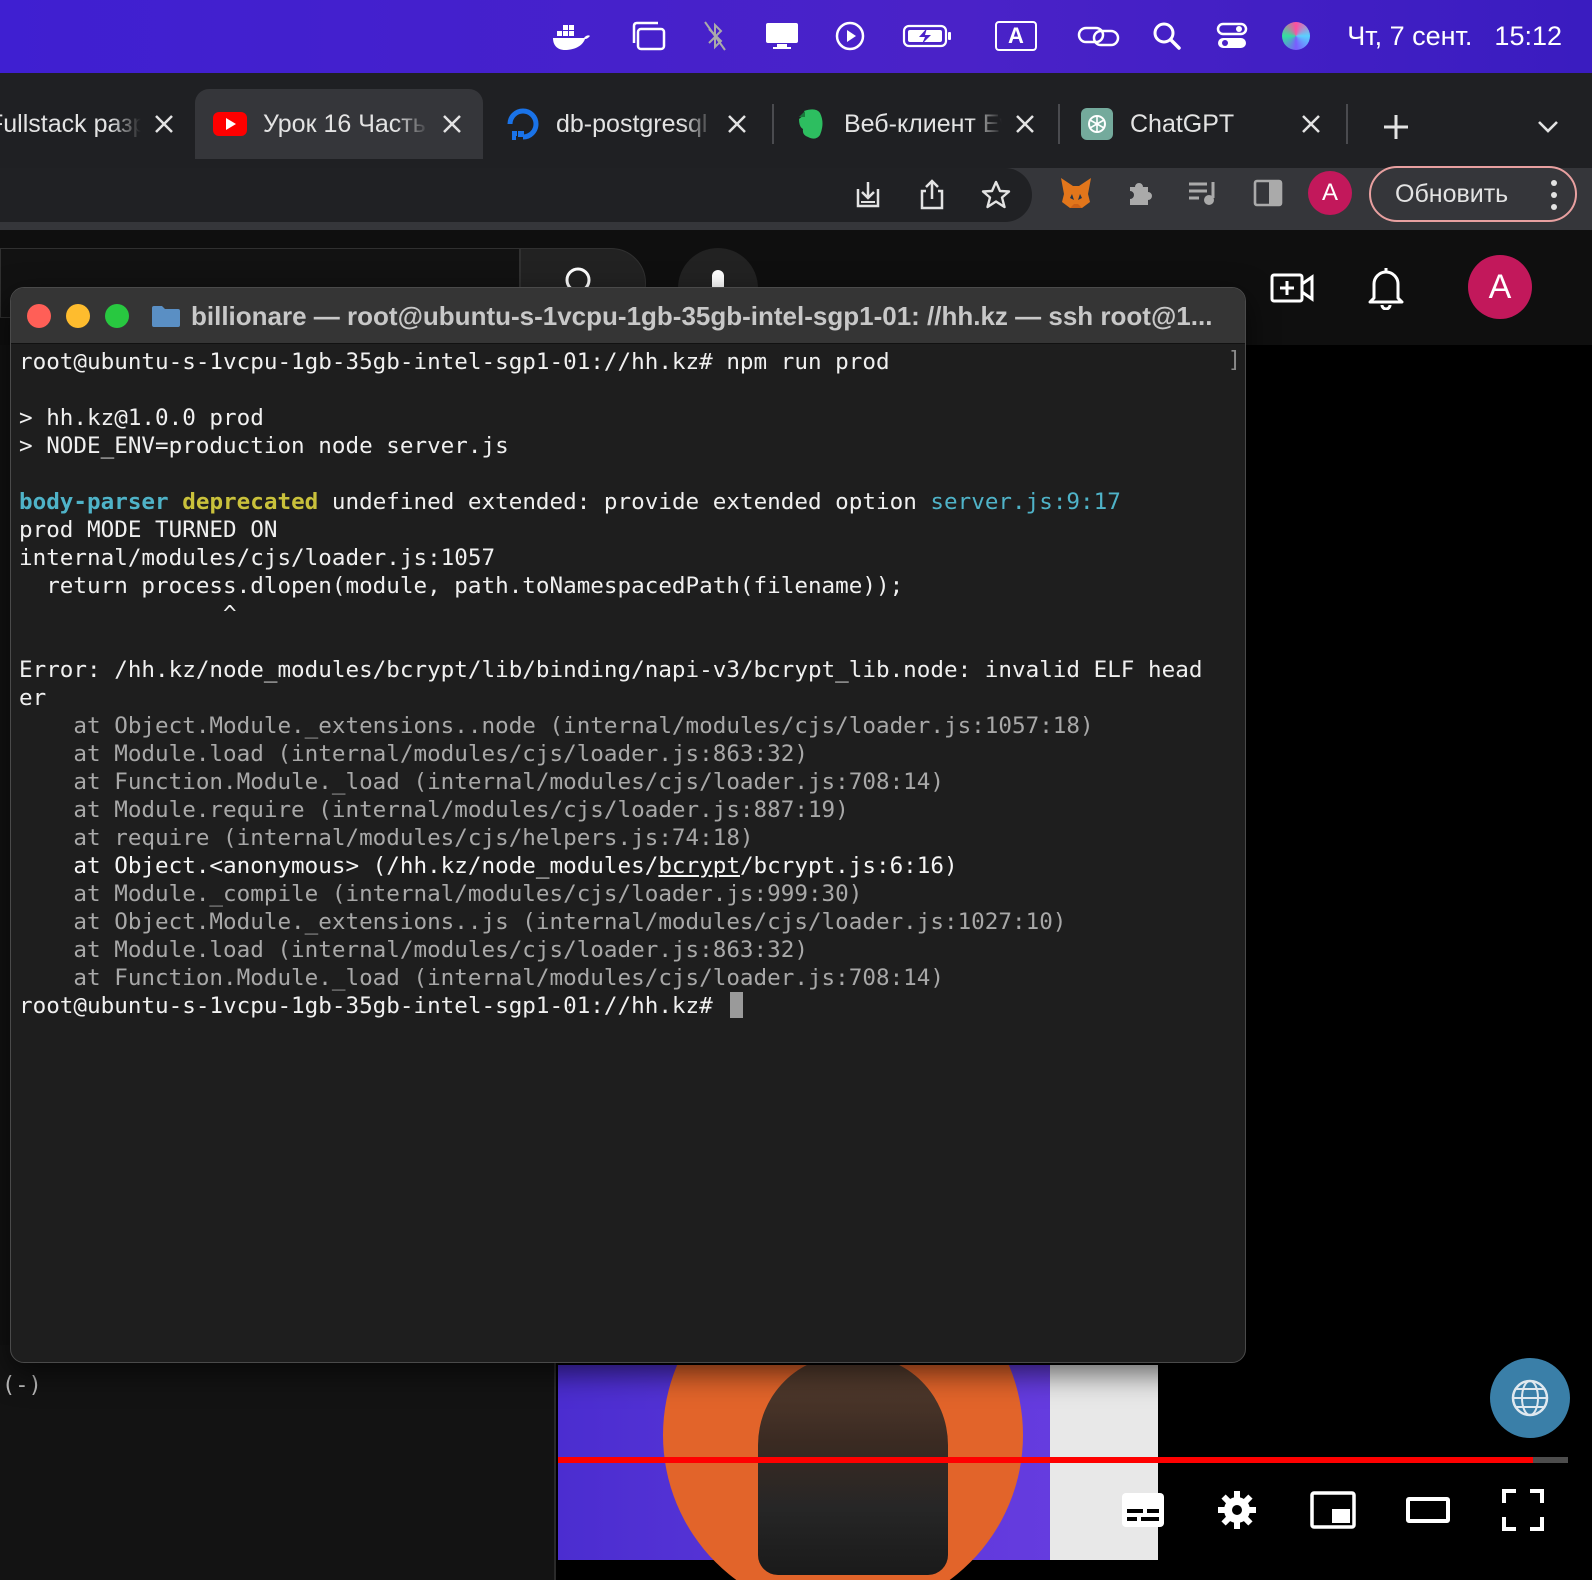 The width and height of the screenshot is (1592, 1580). What do you see at coordinates (1016, 36) in the screenshot?
I see `input-source-icon: A` at bounding box center [1016, 36].